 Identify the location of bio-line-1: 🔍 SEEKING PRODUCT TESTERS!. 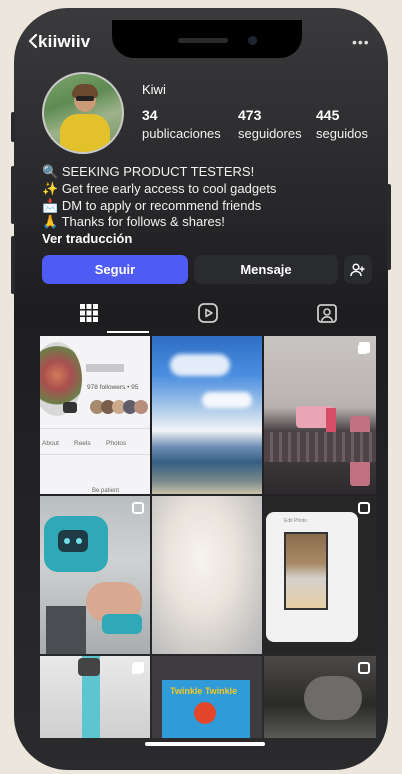
(148, 172).